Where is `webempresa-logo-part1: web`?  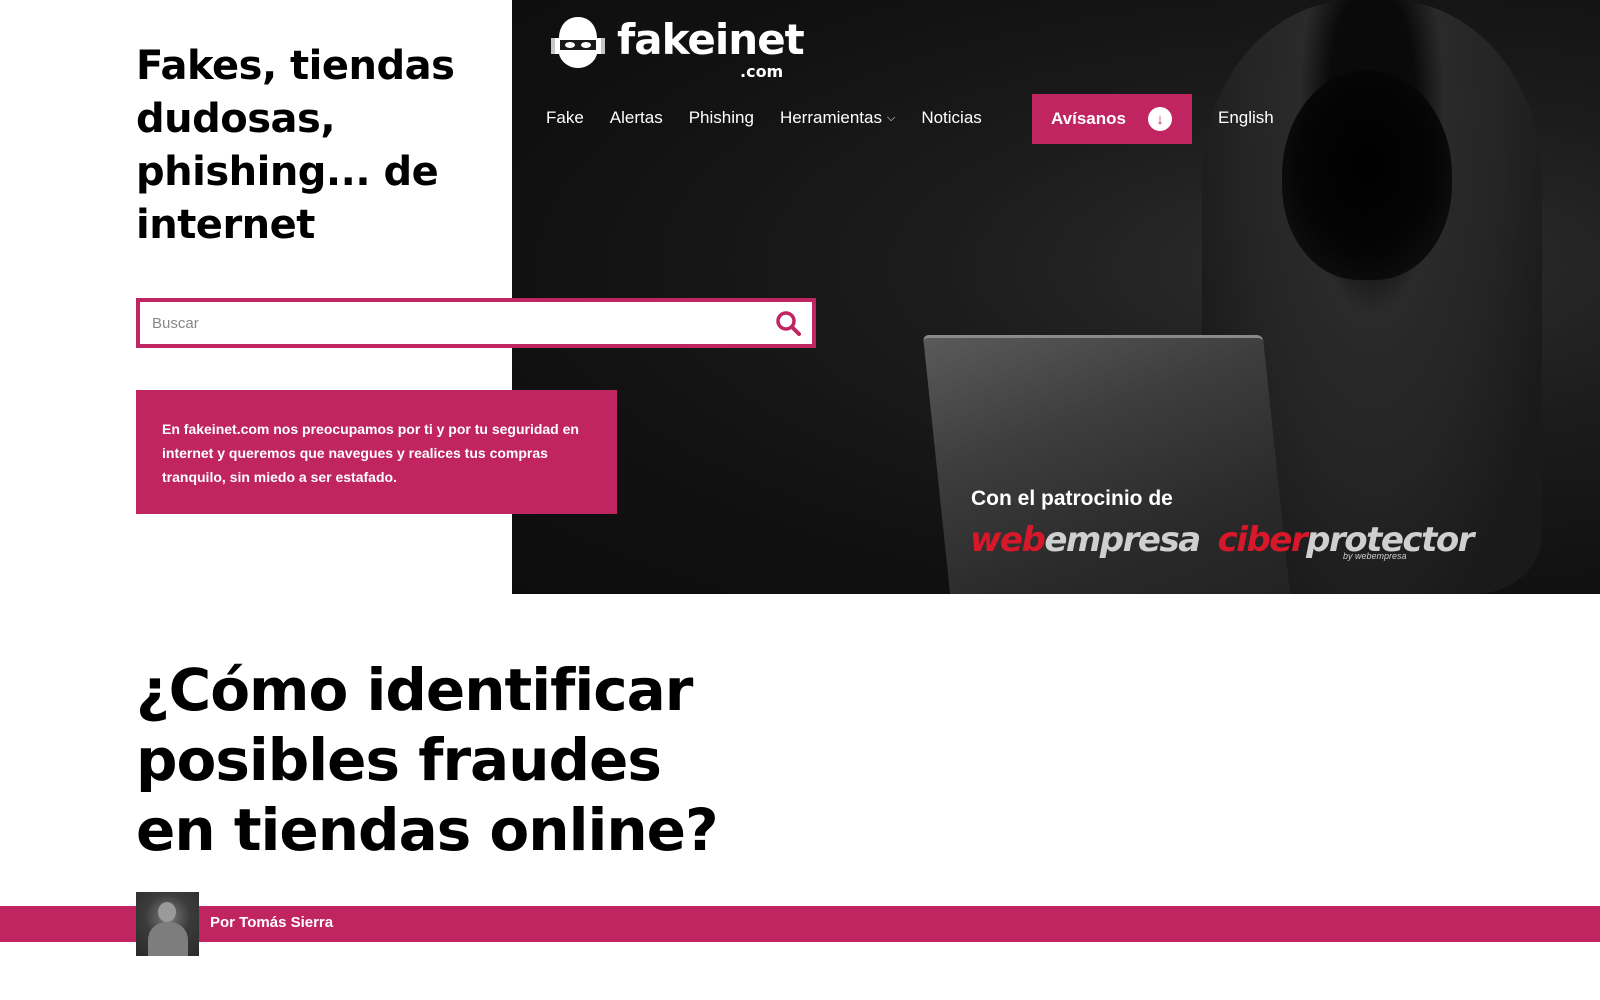
webempresa-logo-part1: web is located at coordinates (1008, 540).